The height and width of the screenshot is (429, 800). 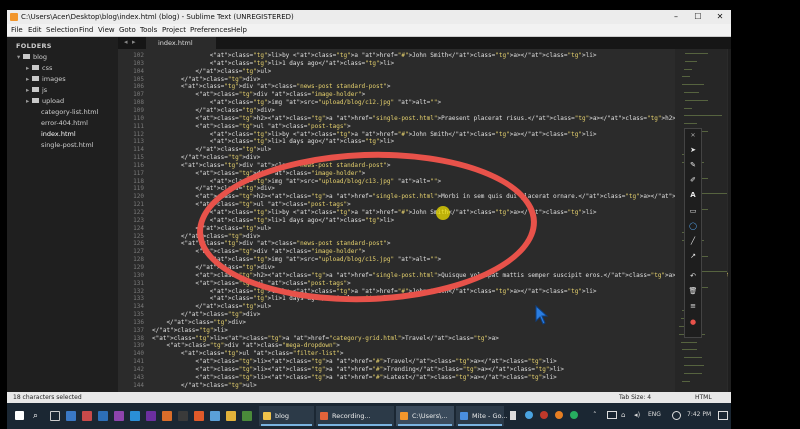 I want to click on after-effects-icon, so click(x=151, y=416).